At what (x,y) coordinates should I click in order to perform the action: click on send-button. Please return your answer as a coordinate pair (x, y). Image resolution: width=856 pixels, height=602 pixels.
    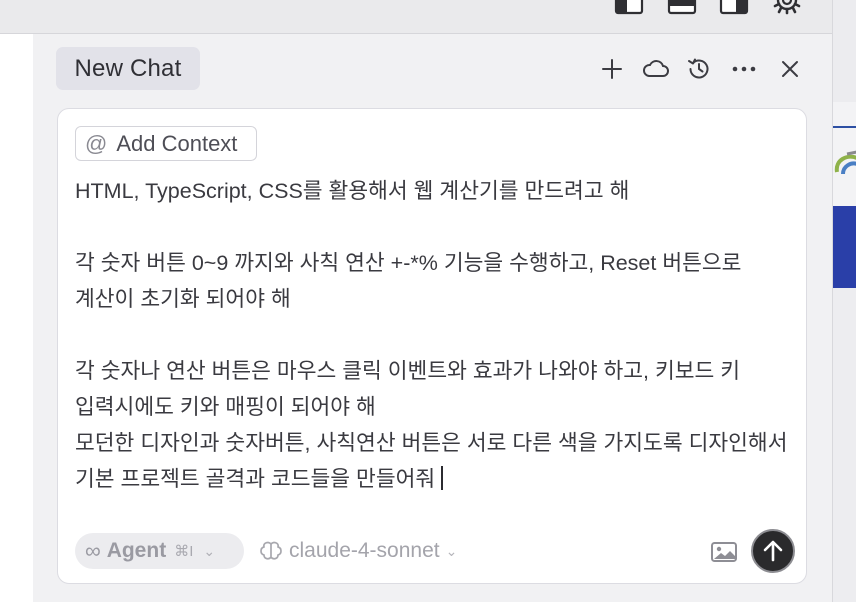
    Looking at the image, I should click on (773, 551).